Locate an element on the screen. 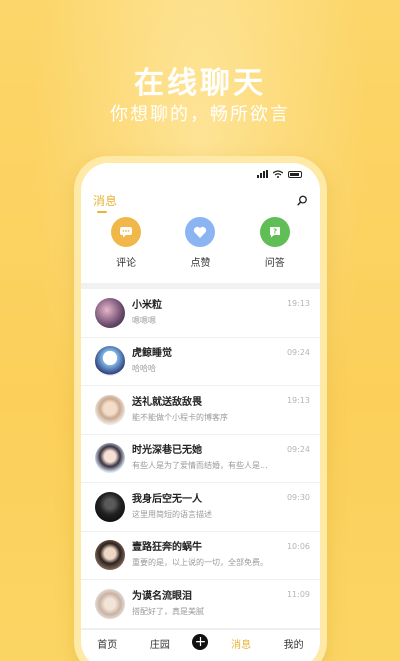  message-row: 壹路狂奔的蜗牛 重要的是，以上说的一切，全部免费。 10:06 is located at coordinates (200, 556).